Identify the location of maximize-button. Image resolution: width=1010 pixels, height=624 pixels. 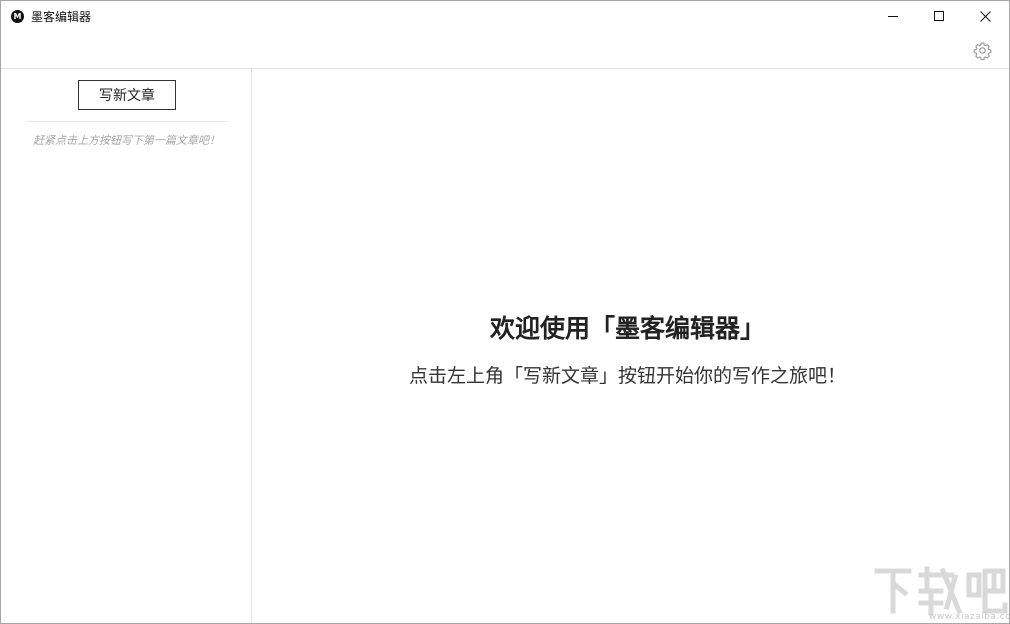
(939, 16).